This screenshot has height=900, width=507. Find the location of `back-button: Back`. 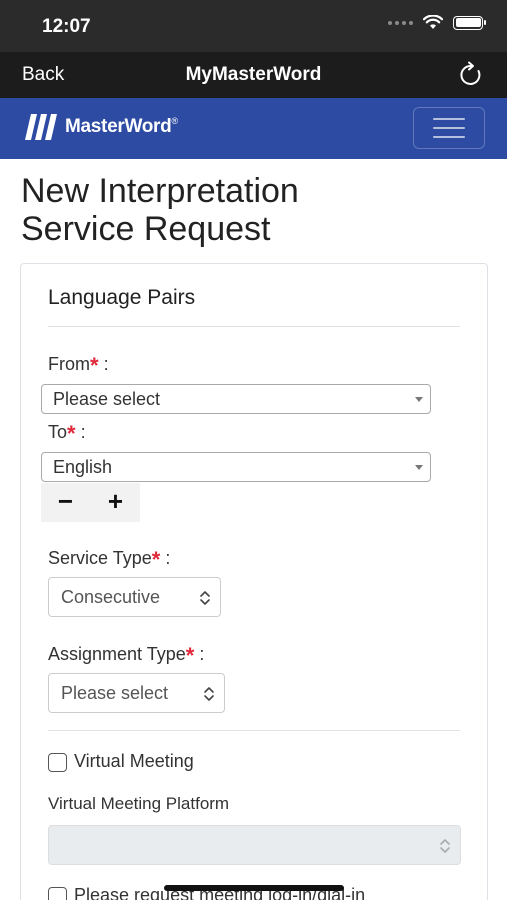

back-button: Back is located at coordinates (43, 75).